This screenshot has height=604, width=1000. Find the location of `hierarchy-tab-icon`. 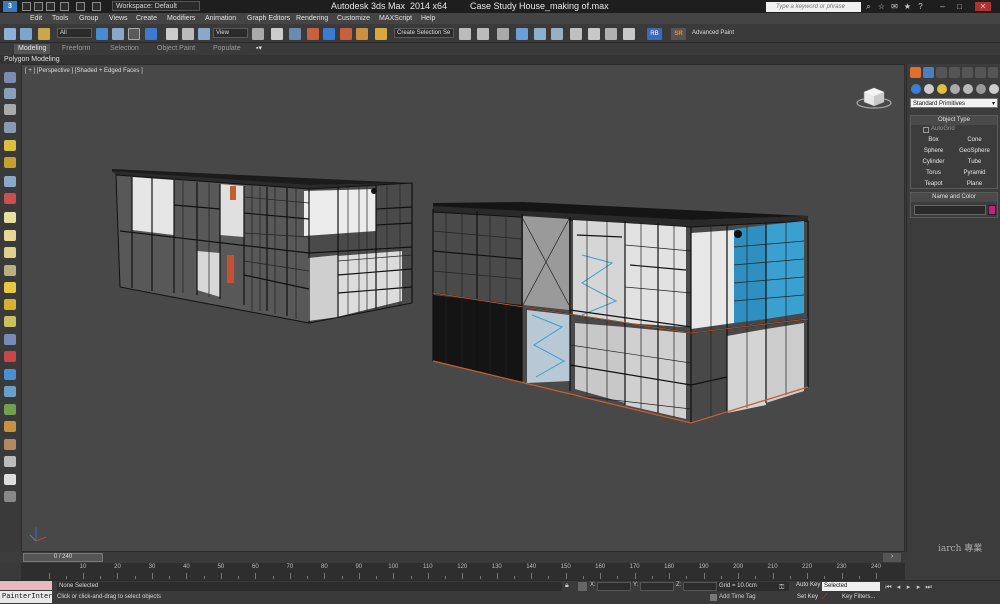

hierarchy-tab-icon is located at coordinates (941, 72).